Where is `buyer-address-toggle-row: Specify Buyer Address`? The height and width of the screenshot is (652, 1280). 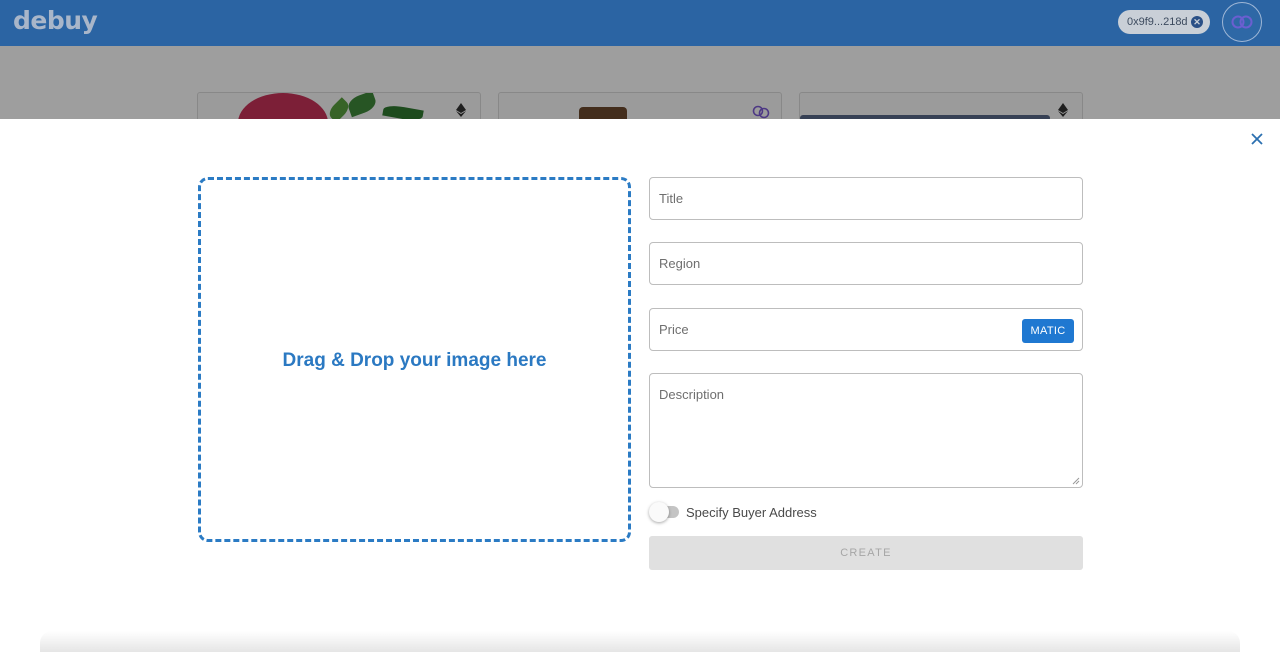
buyer-address-toggle-row: Specify Buyer Address is located at coordinates (733, 512).